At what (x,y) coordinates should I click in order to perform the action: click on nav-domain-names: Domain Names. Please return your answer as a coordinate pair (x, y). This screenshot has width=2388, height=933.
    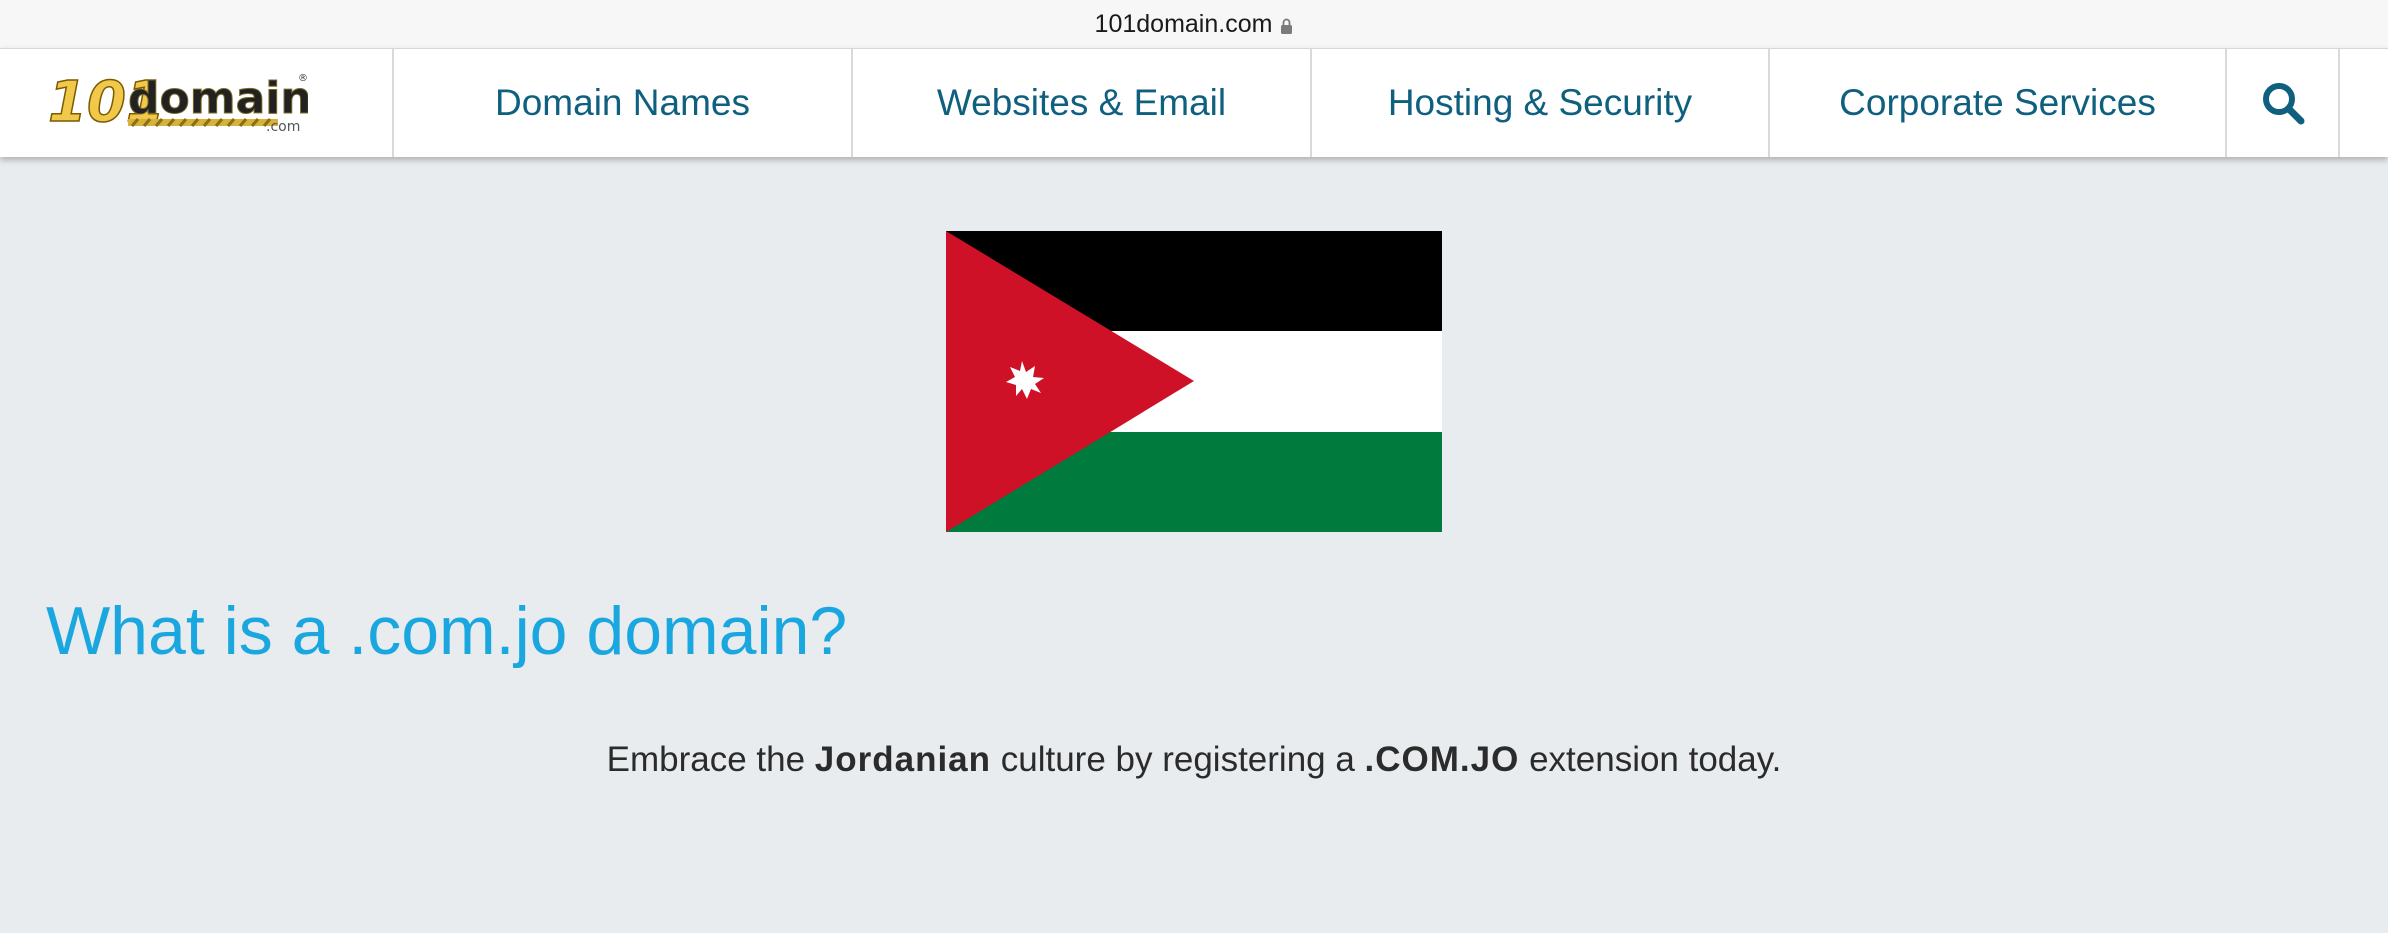
    Looking at the image, I should click on (621, 103).